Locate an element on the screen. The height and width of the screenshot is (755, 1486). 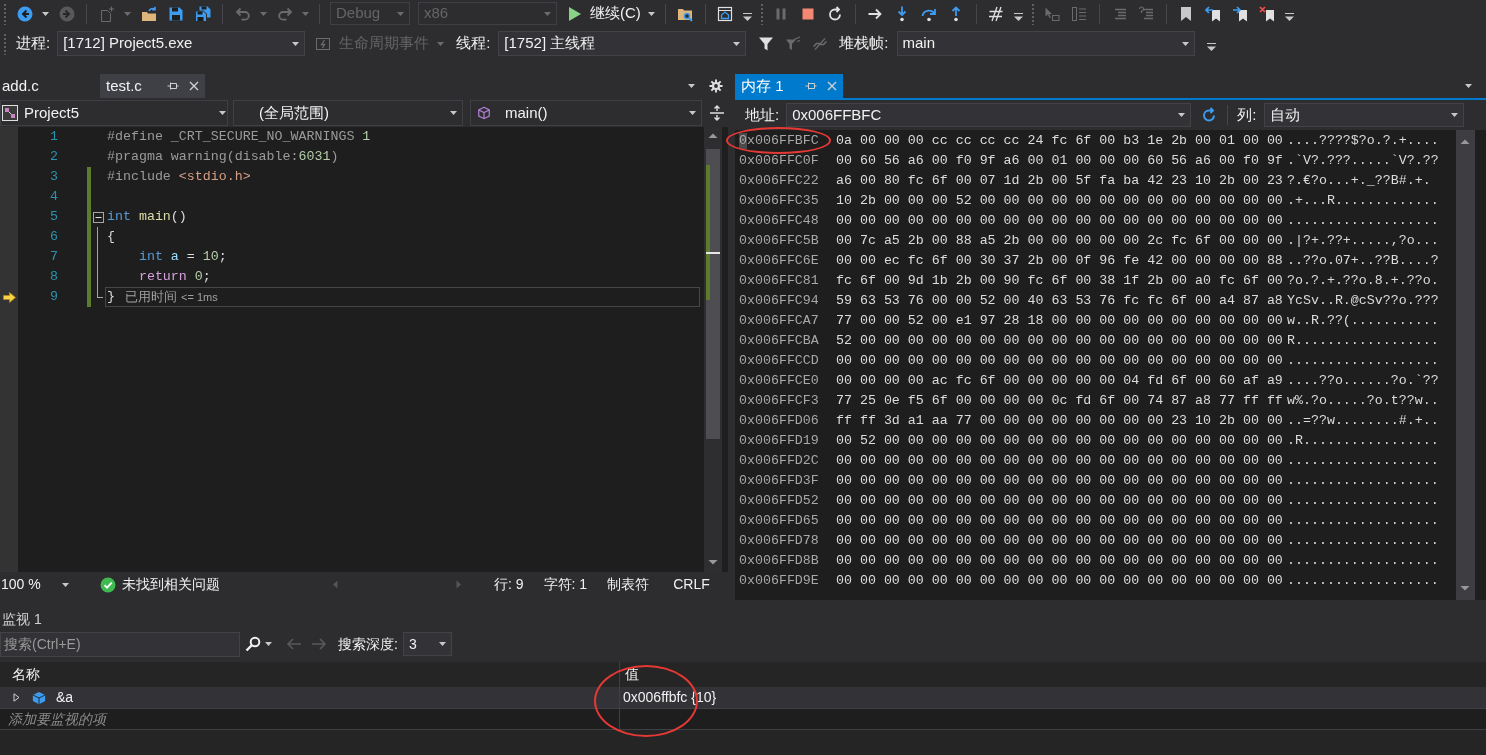
code-line: int main() is located at coordinates (147, 217).